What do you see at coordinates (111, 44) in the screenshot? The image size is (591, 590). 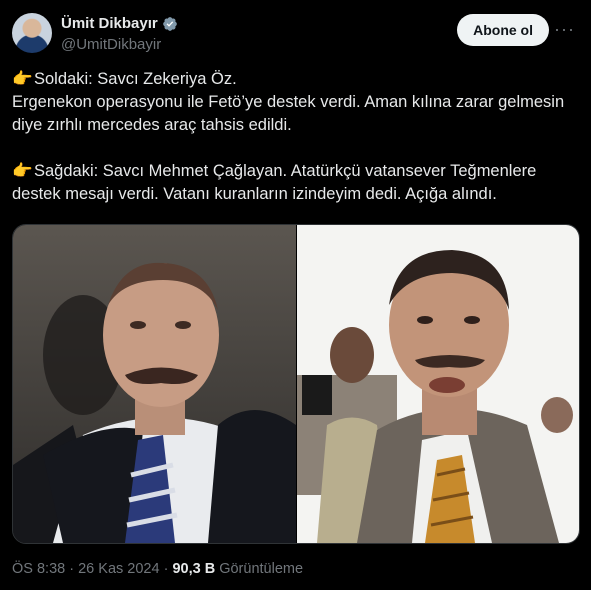 I see `author-handle: @UmitDikbayir` at bounding box center [111, 44].